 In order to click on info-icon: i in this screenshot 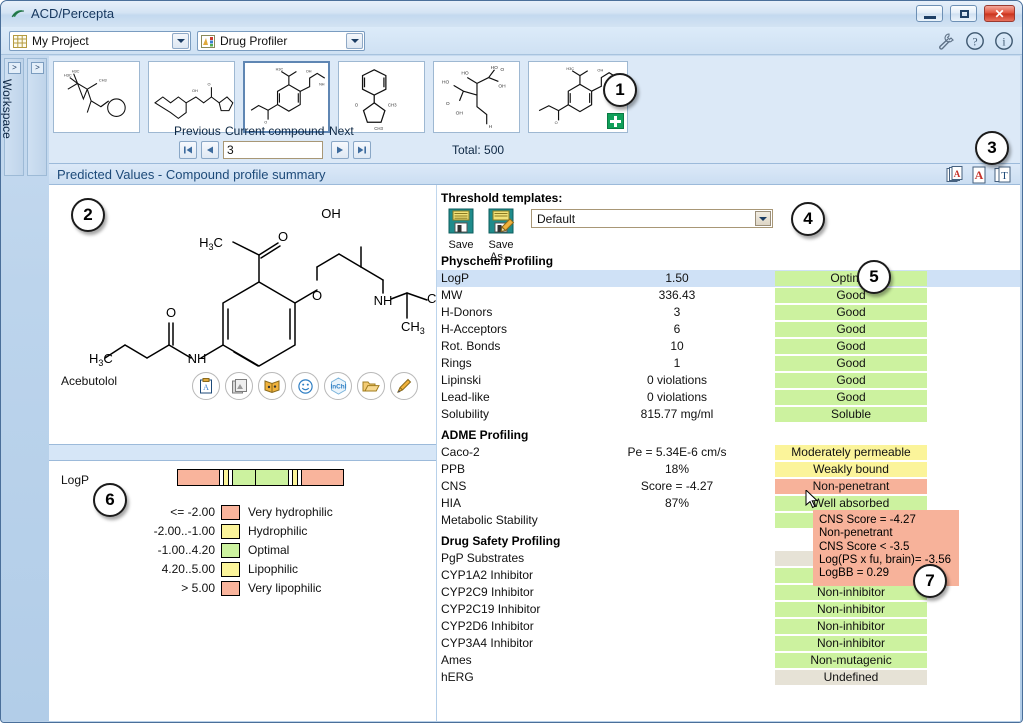, I will do `click(1004, 41)`.